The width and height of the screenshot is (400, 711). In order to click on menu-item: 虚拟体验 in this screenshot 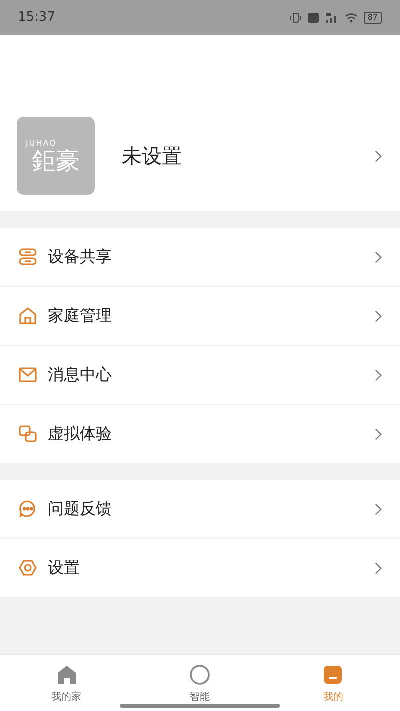, I will do `click(200, 434)`.